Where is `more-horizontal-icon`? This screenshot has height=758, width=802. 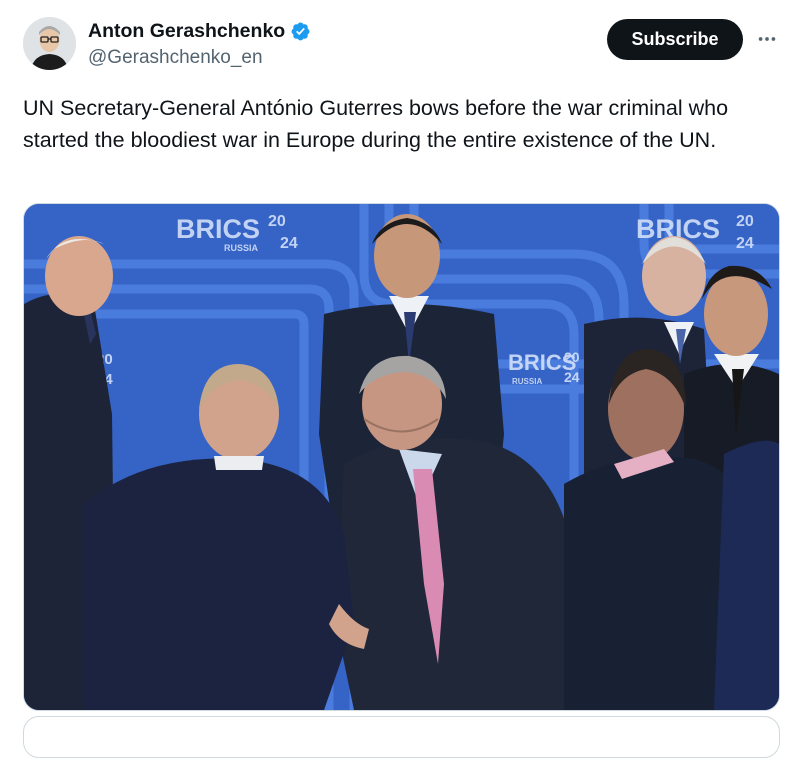 more-horizontal-icon is located at coordinates (767, 39).